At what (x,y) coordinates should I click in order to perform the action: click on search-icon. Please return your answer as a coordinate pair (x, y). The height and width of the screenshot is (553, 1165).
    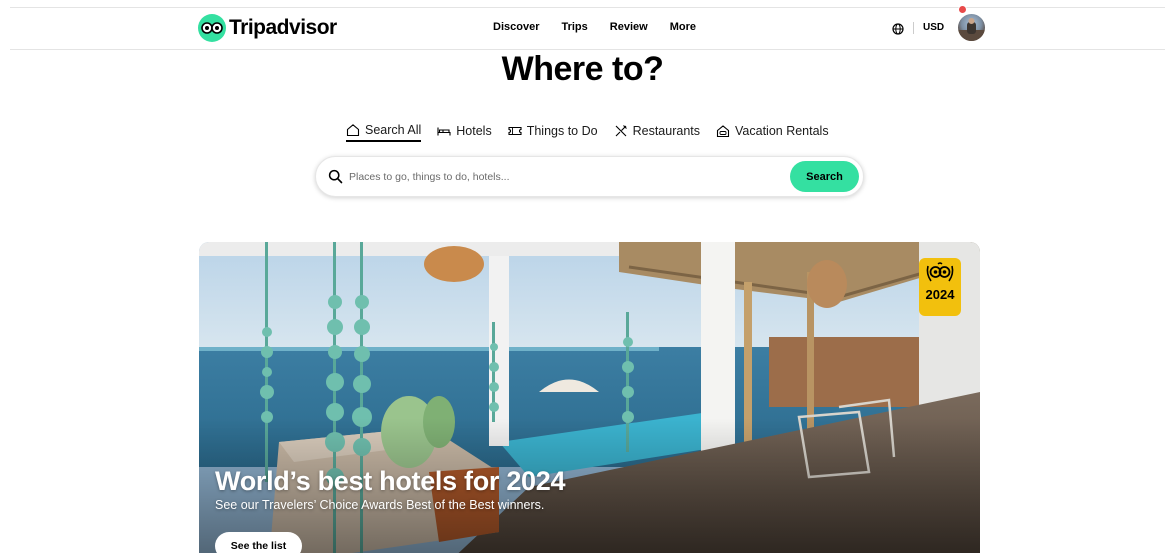
    Looking at the image, I should click on (335, 176).